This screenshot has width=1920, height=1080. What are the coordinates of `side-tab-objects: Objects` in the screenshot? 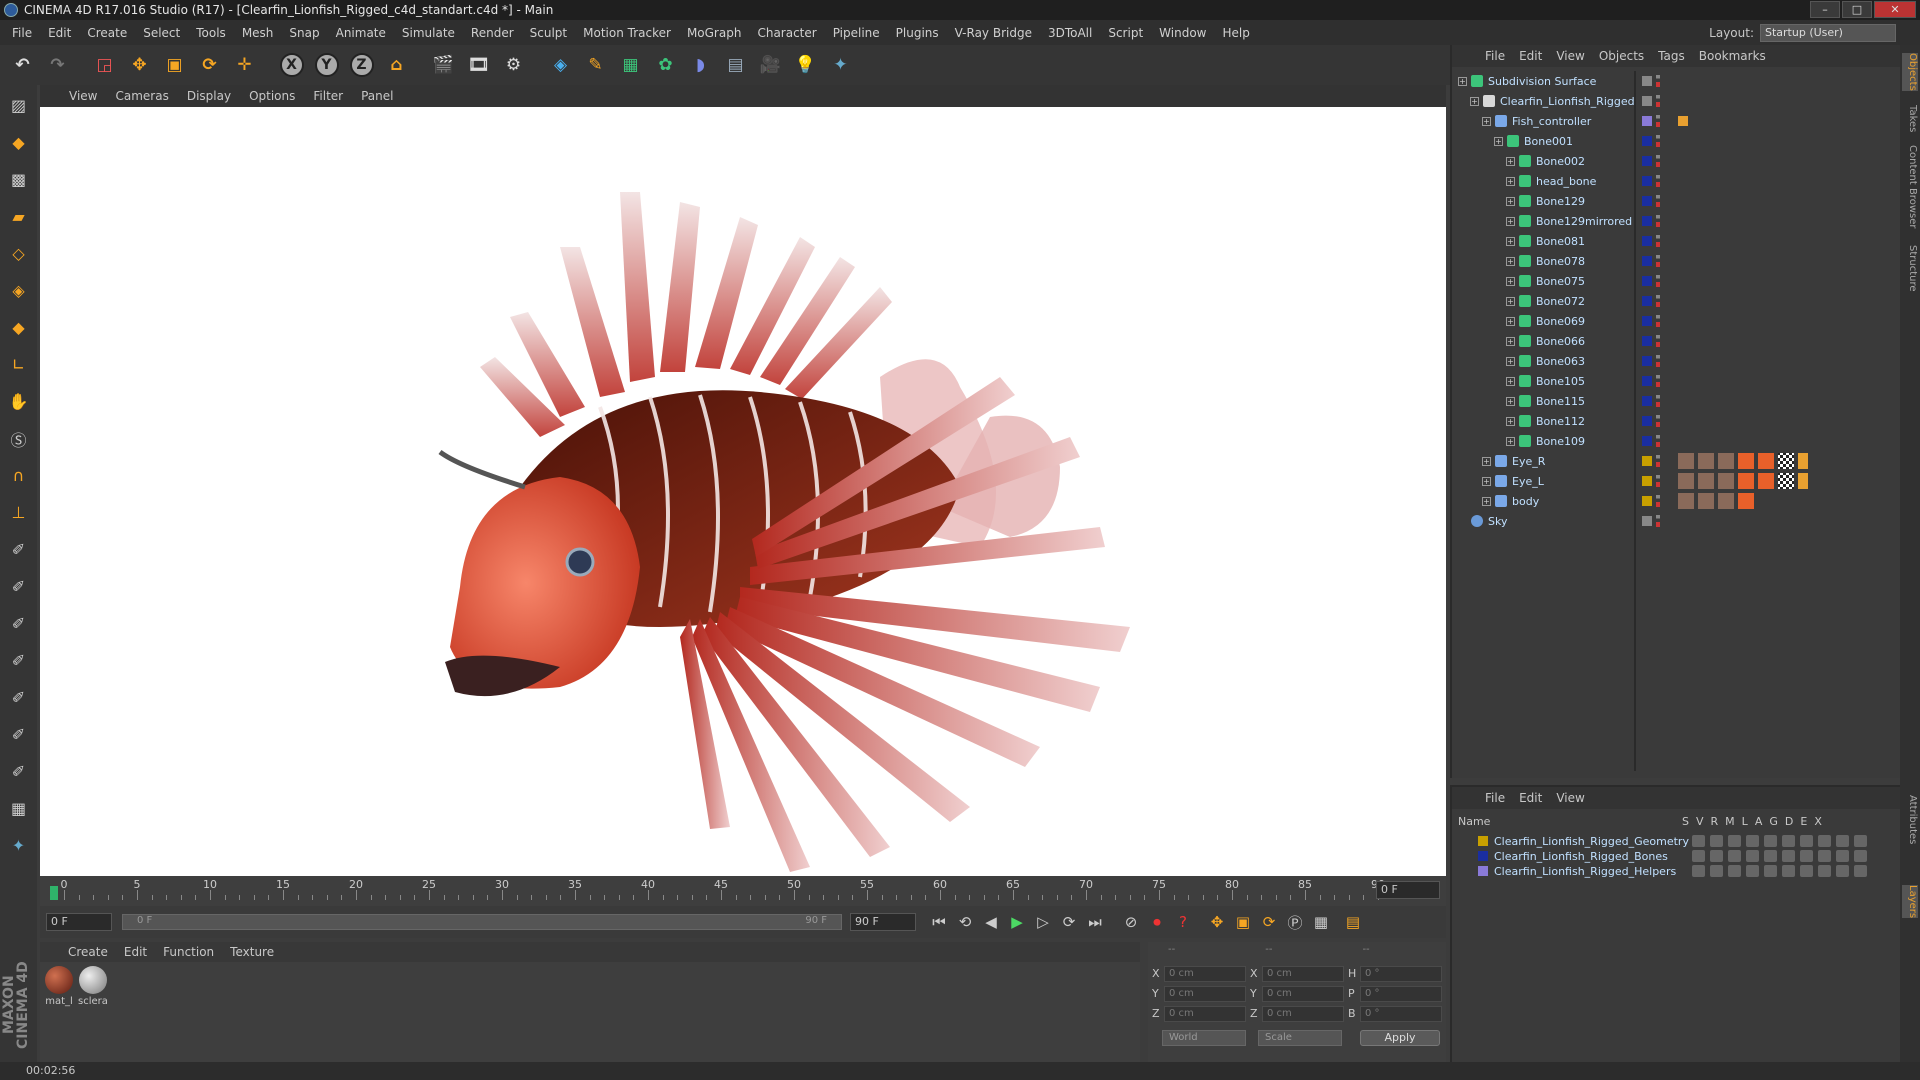 It's located at (1910, 72).